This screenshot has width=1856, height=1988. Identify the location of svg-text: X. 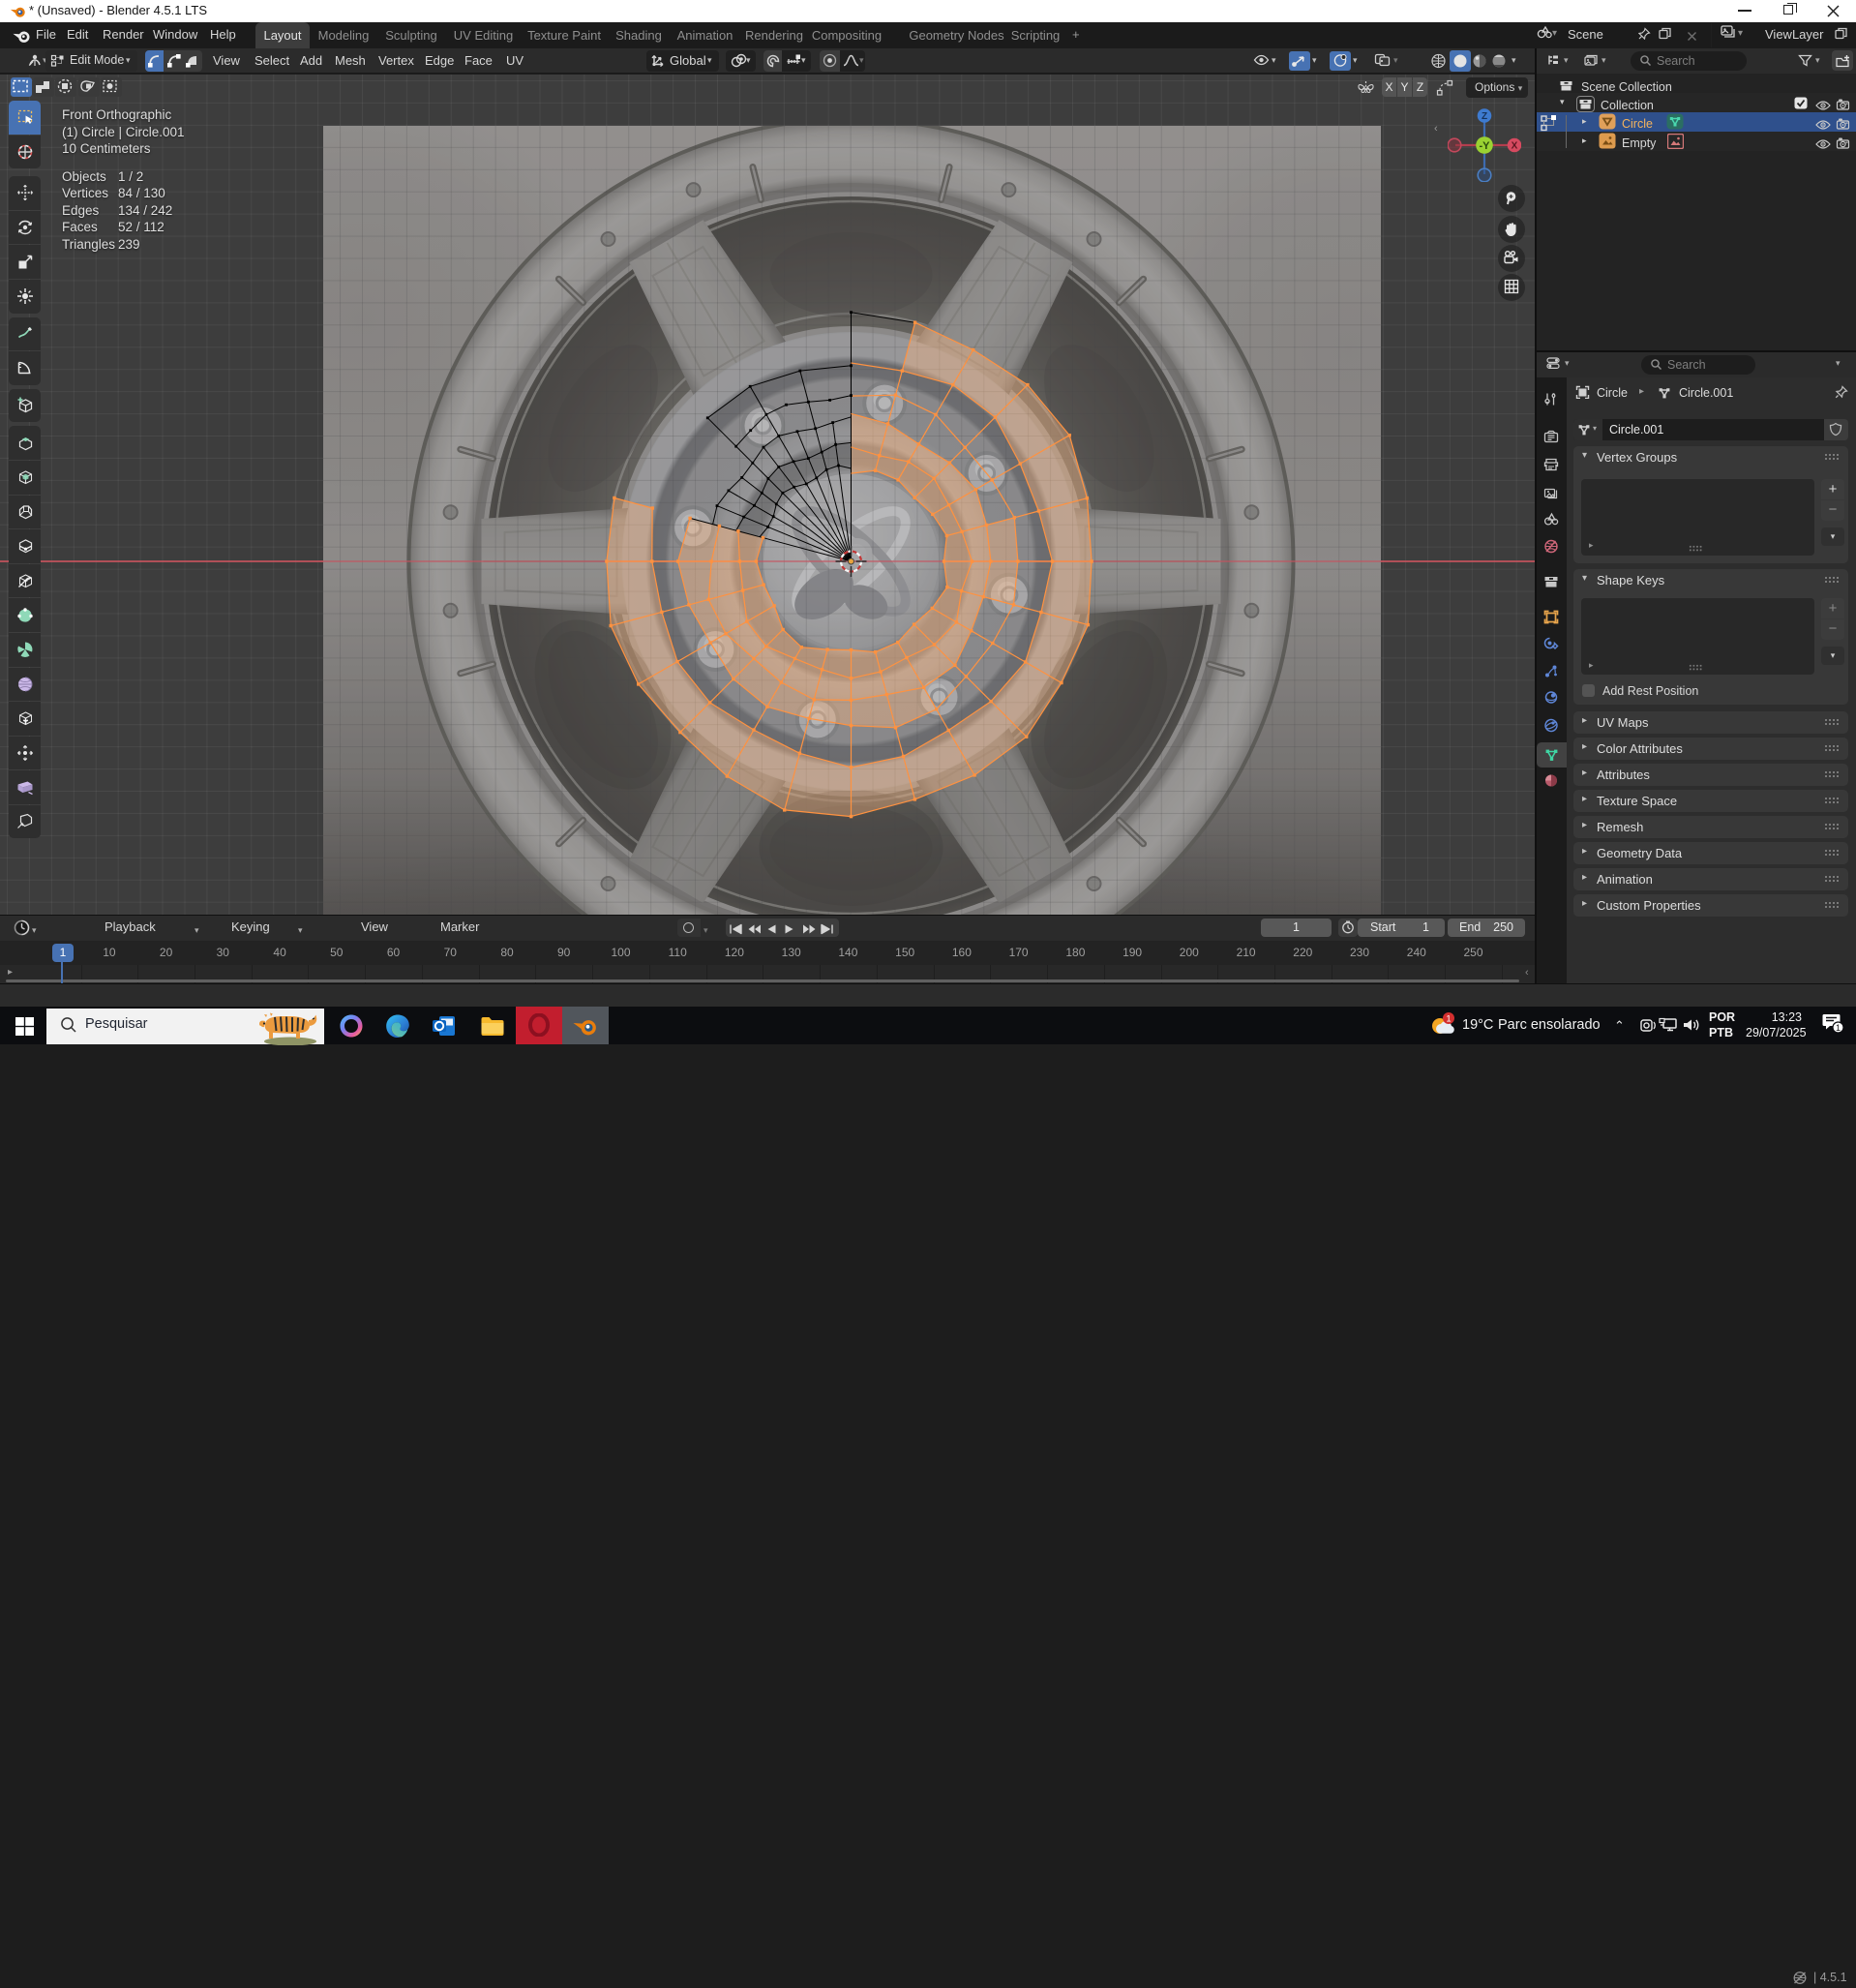
(1515, 146).